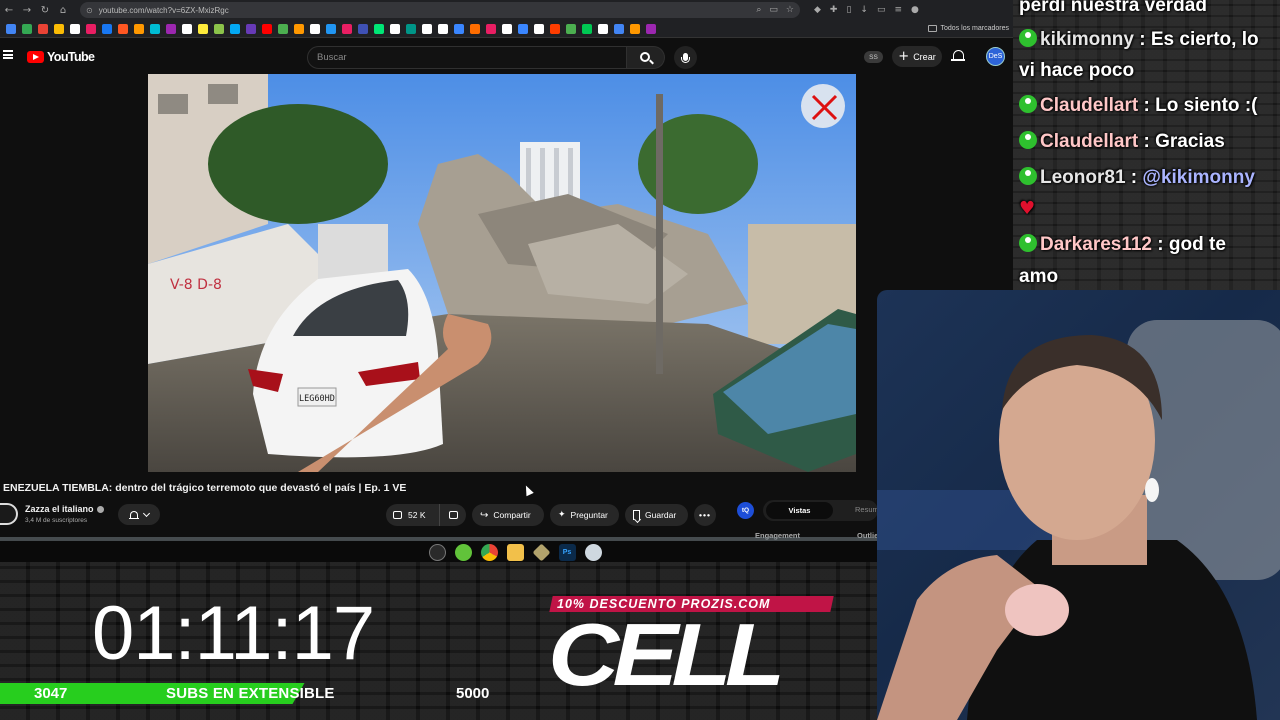  I want to click on channel-subscriber-count: 3,4 M de suscriptores, so click(56, 520).